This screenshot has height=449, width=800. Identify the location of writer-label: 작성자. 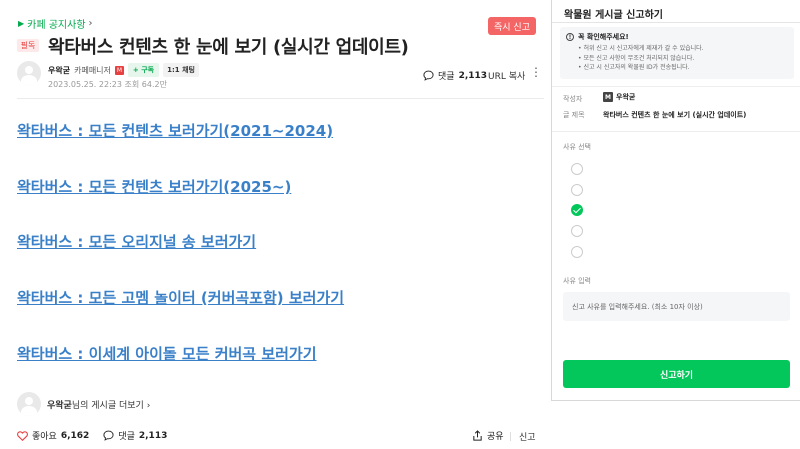
(573, 99).